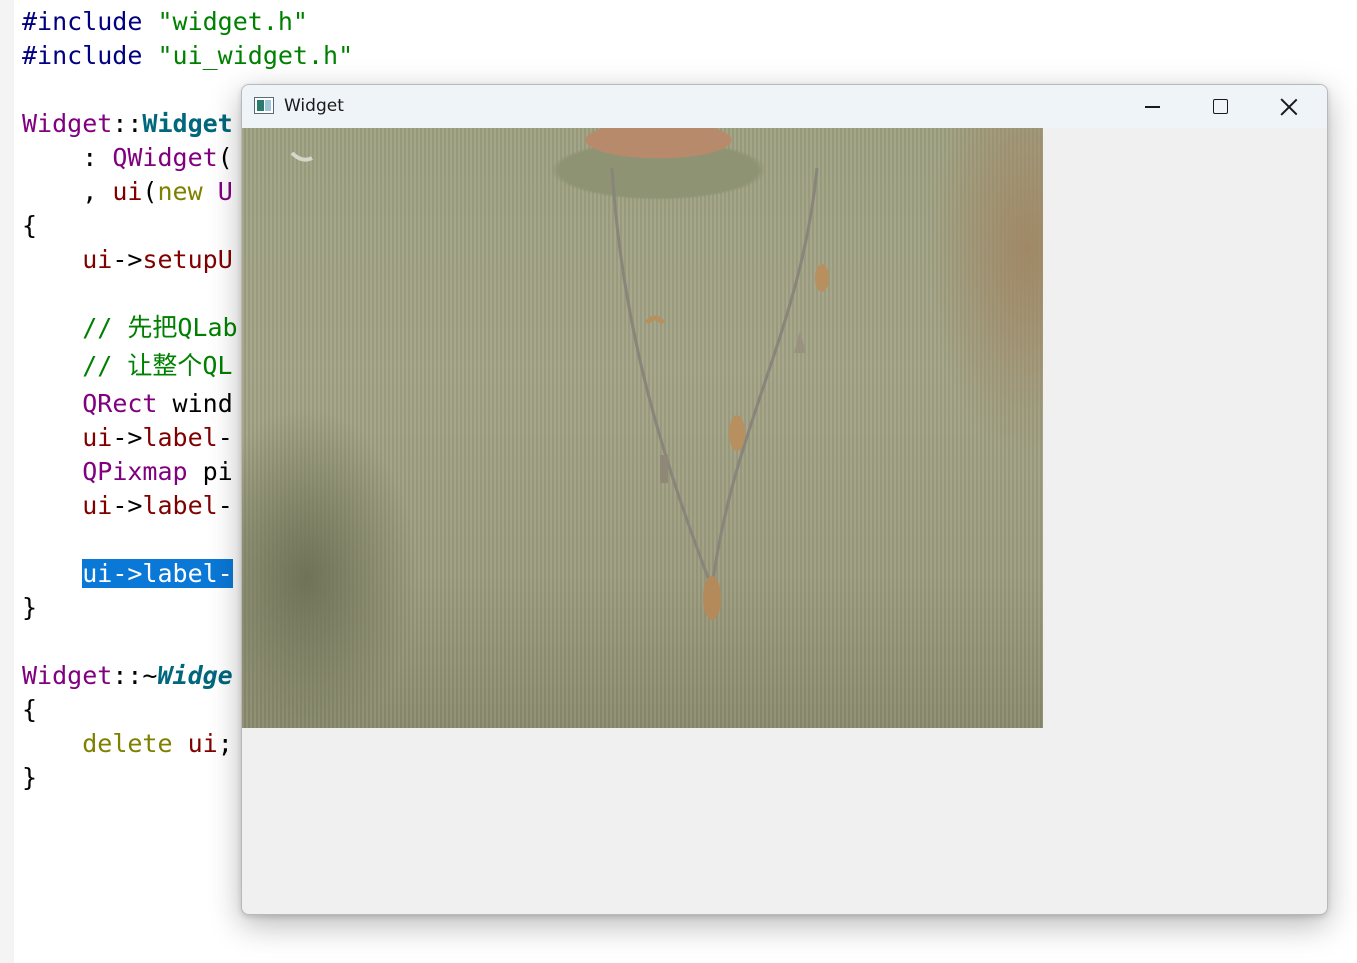  What do you see at coordinates (232, 21) in the screenshot?
I see `code-token: "widget.h"` at bounding box center [232, 21].